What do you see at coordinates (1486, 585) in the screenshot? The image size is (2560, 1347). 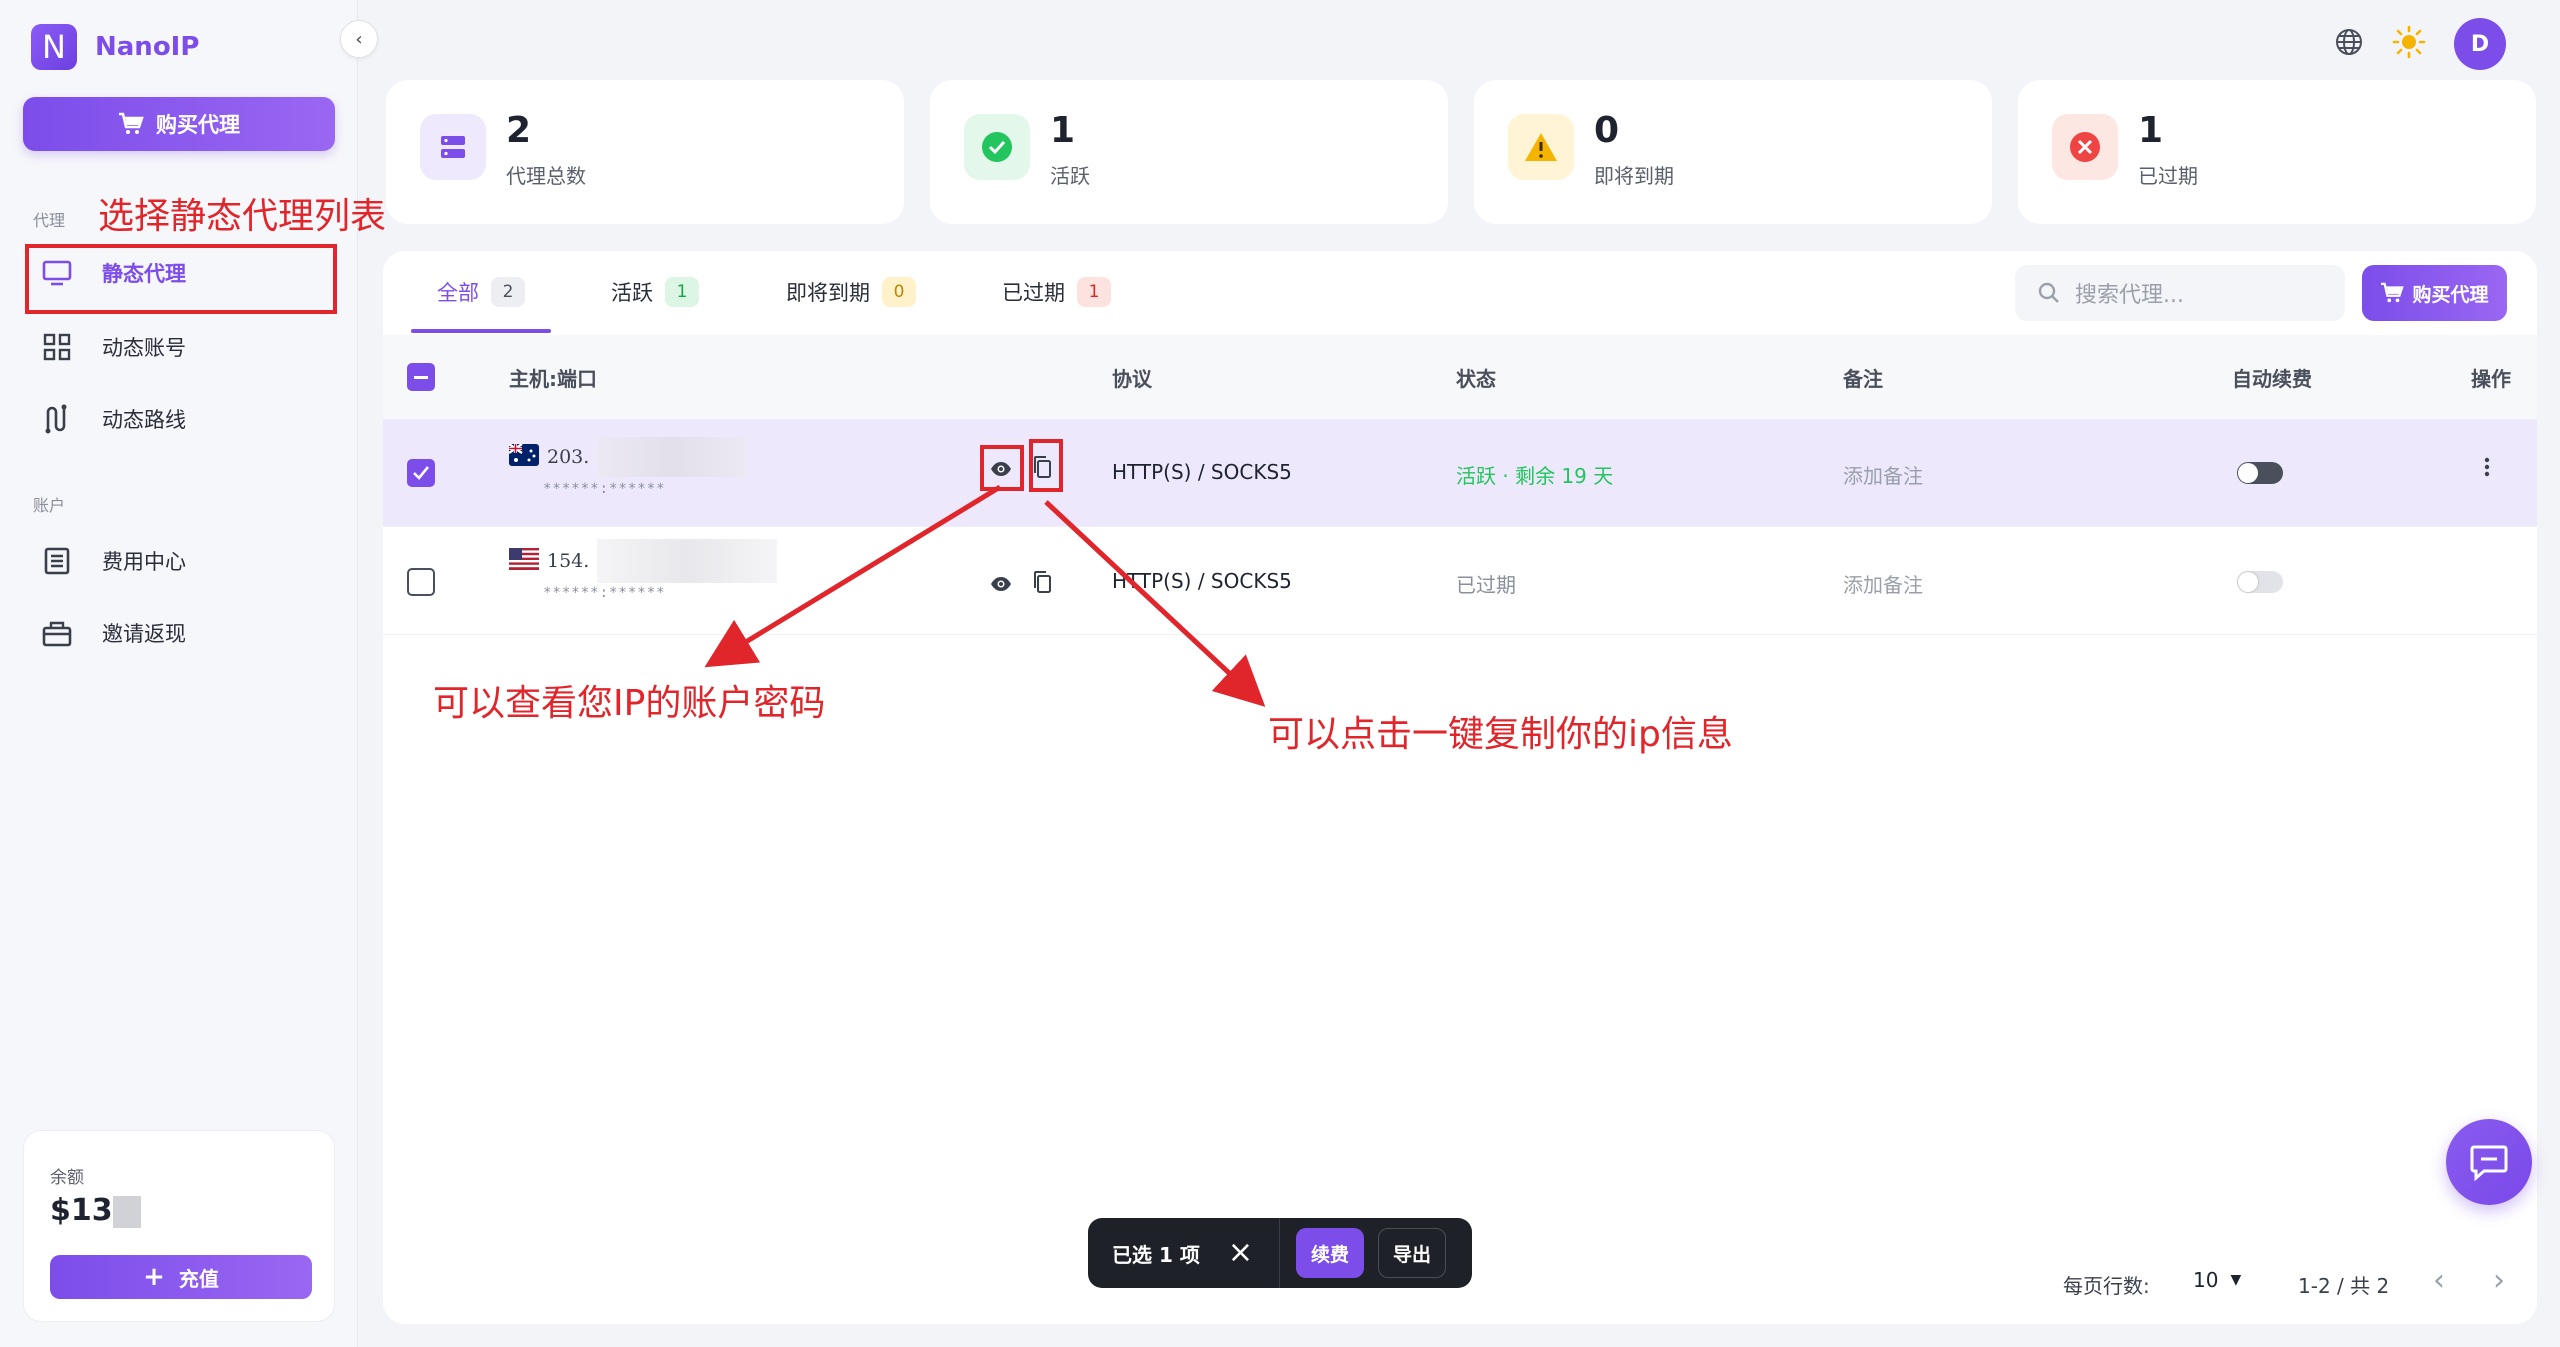 I see `status-cell: 已过期` at bounding box center [1486, 585].